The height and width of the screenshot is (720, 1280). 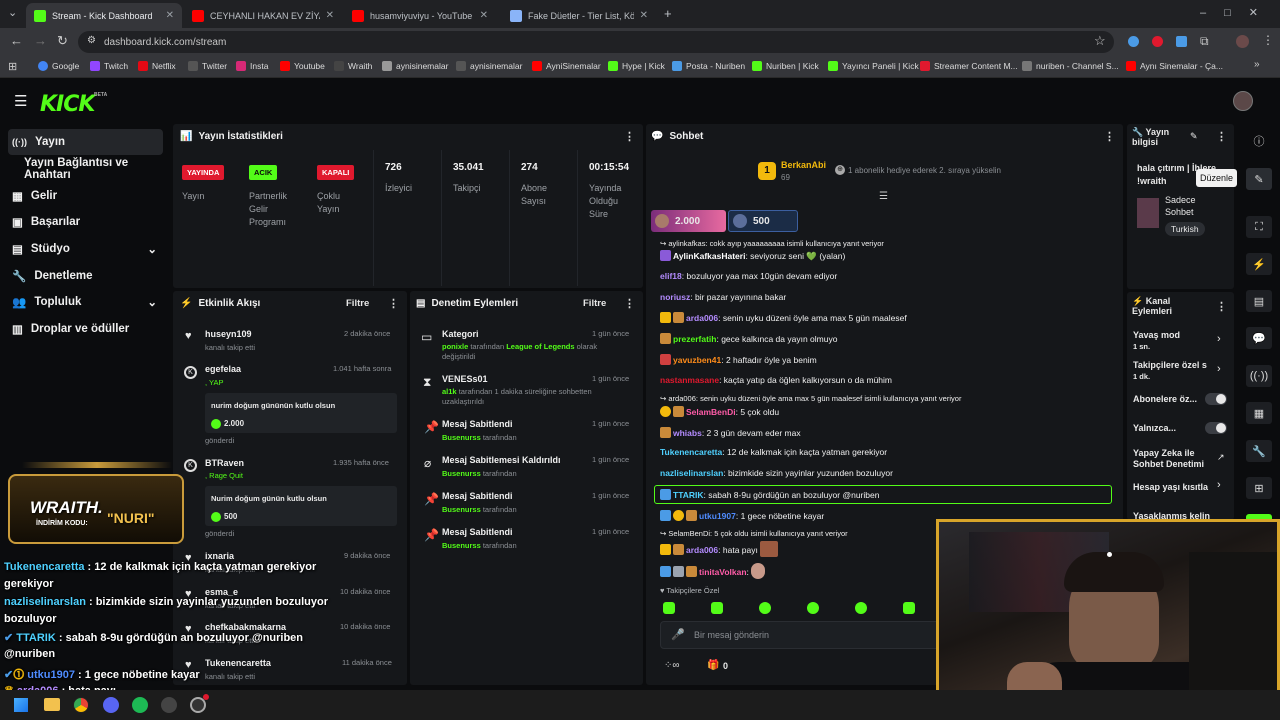 I want to click on boost-badge-1: 2.000, so click(x=688, y=221).